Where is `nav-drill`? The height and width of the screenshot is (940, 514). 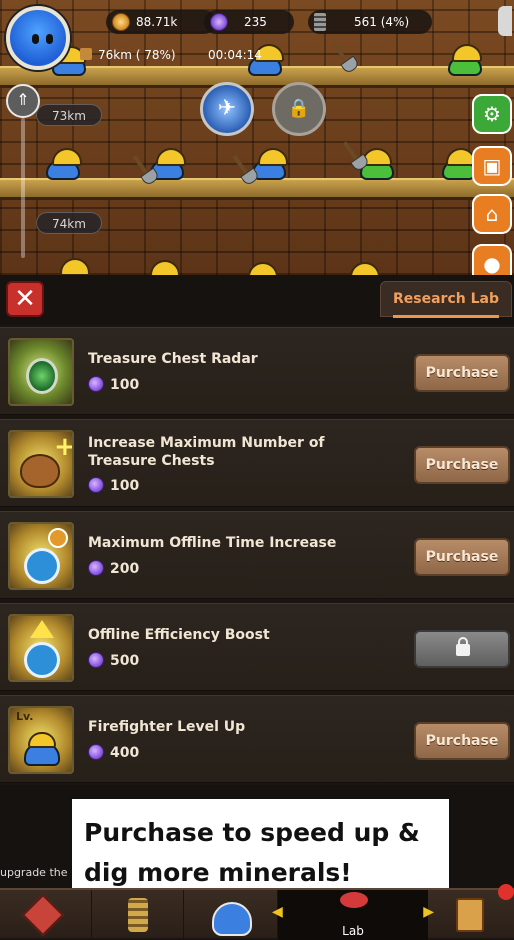
nav-drill is located at coordinates (138, 915).